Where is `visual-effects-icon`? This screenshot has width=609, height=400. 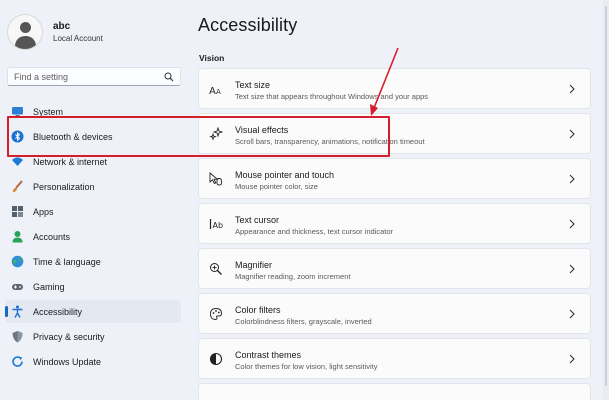 visual-effects-icon is located at coordinates (216, 134).